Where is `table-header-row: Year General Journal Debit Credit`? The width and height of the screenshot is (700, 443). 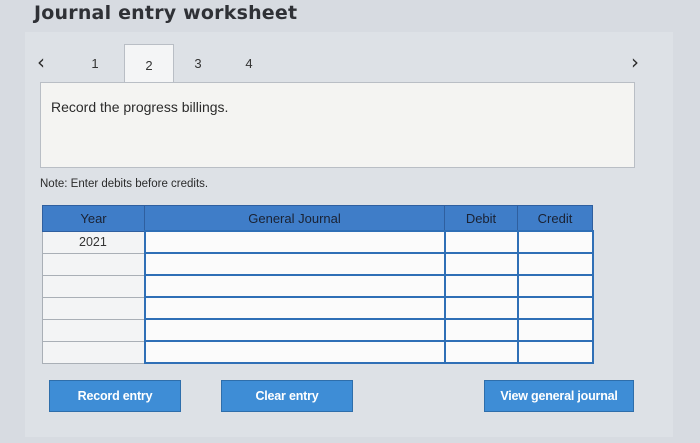
table-header-row: Year General Journal Debit Credit is located at coordinates (317, 218).